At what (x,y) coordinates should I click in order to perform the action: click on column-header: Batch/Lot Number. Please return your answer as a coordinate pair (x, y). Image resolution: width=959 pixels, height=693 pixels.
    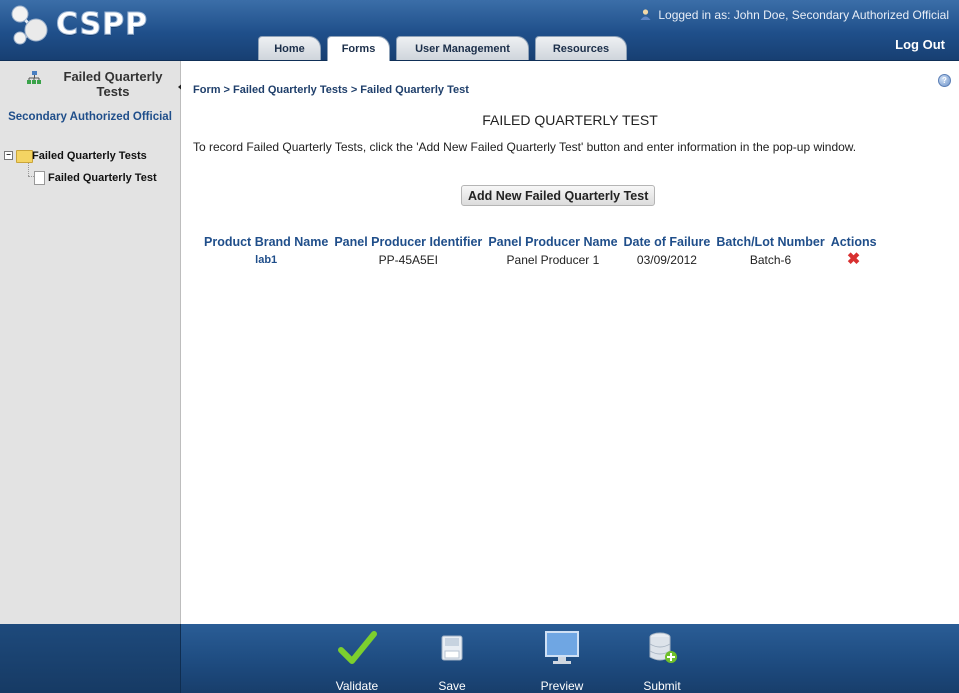
    Looking at the image, I should click on (770, 242).